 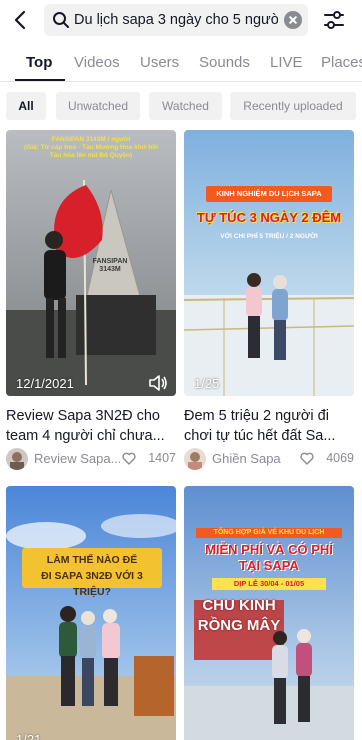 What do you see at coordinates (185, 106) in the screenshot?
I see `chip-watched: Watched` at bounding box center [185, 106].